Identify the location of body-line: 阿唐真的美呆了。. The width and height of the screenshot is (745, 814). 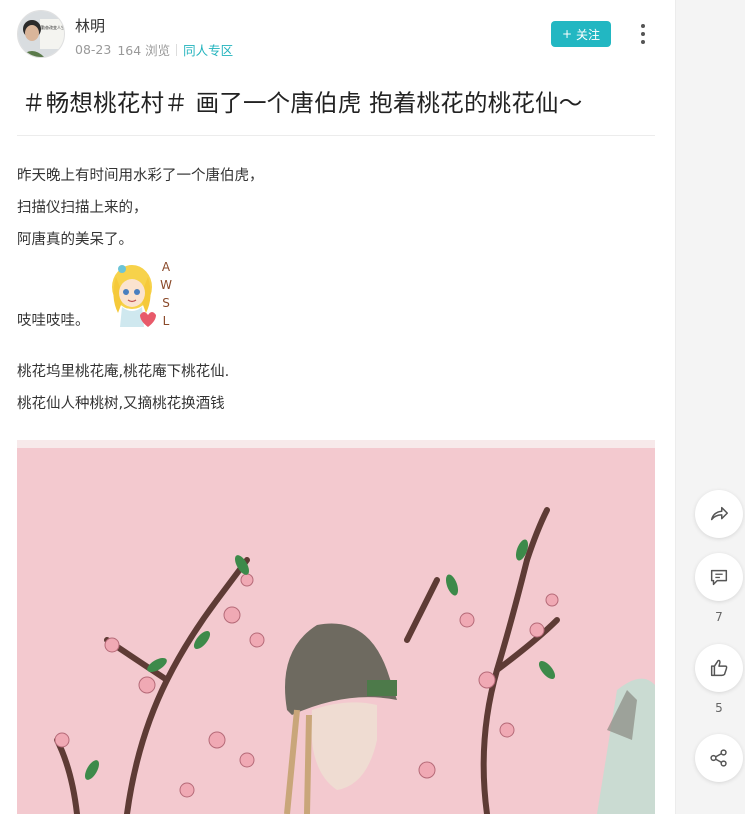
(75, 240).